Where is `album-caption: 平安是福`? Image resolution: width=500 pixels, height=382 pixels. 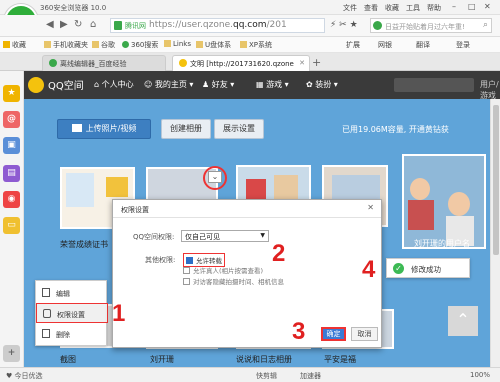
album-caption: 平安是福 is located at coordinates (340, 359).